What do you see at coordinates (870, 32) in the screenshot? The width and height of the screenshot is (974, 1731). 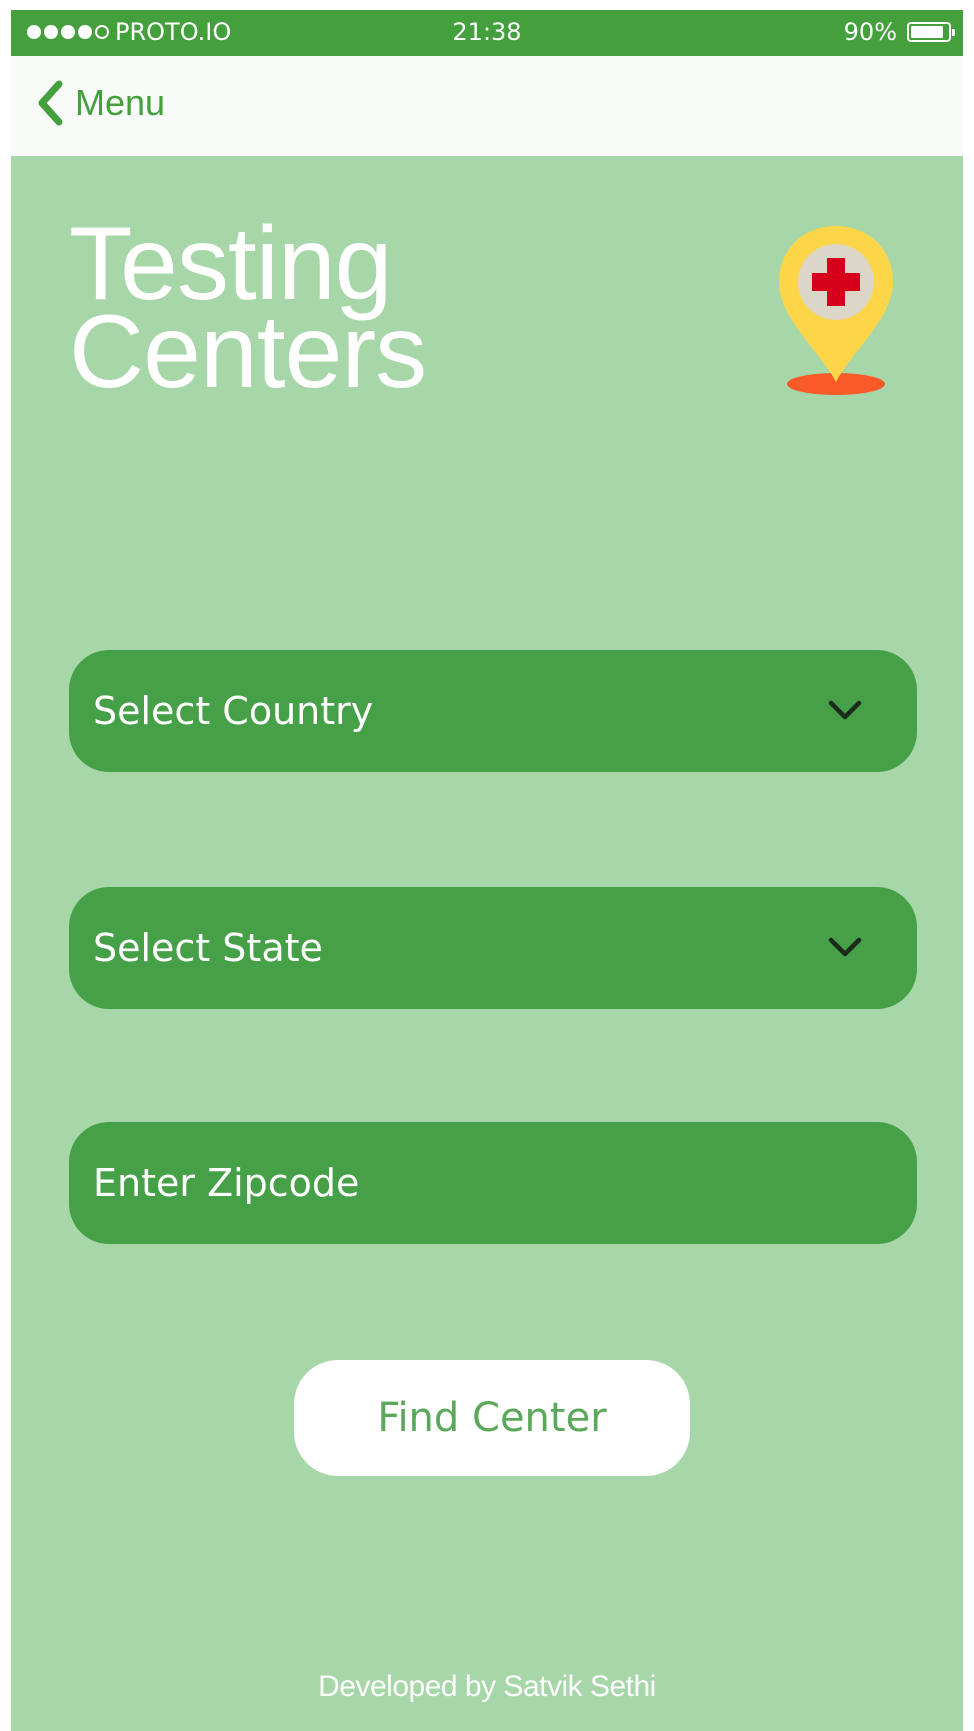 I see `battery-percent: 90%` at bounding box center [870, 32].